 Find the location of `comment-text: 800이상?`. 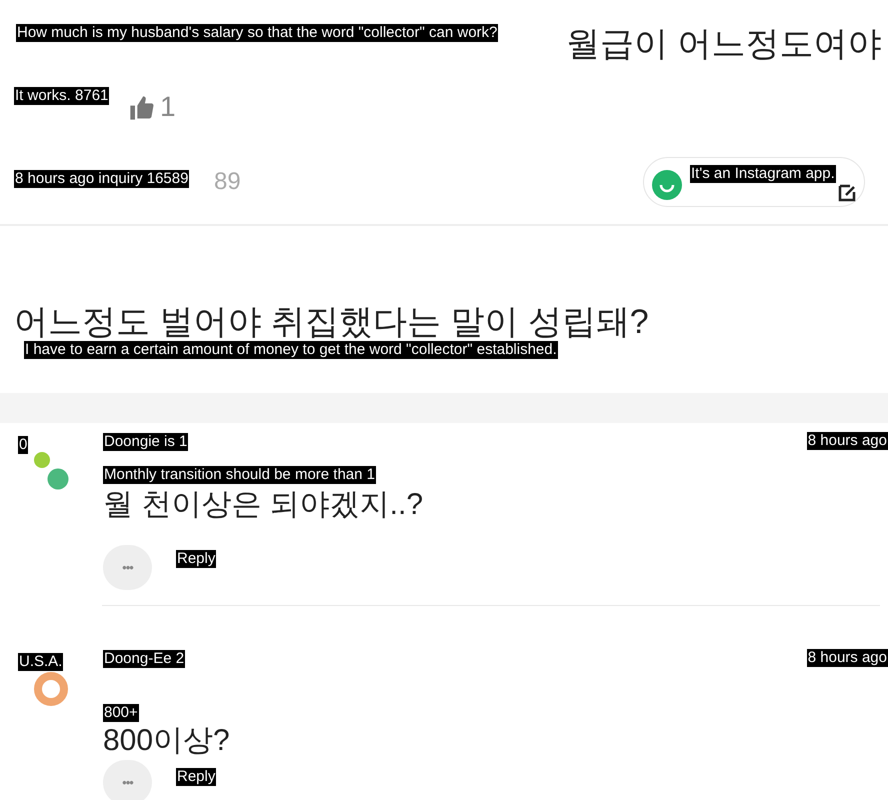

comment-text: 800이상? is located at coordinates (166, 741).